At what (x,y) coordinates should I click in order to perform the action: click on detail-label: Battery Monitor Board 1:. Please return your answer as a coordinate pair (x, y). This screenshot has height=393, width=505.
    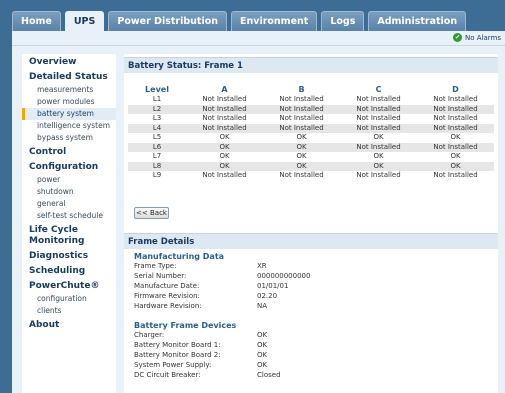
    Looking at the image, I should click on (177, 345).